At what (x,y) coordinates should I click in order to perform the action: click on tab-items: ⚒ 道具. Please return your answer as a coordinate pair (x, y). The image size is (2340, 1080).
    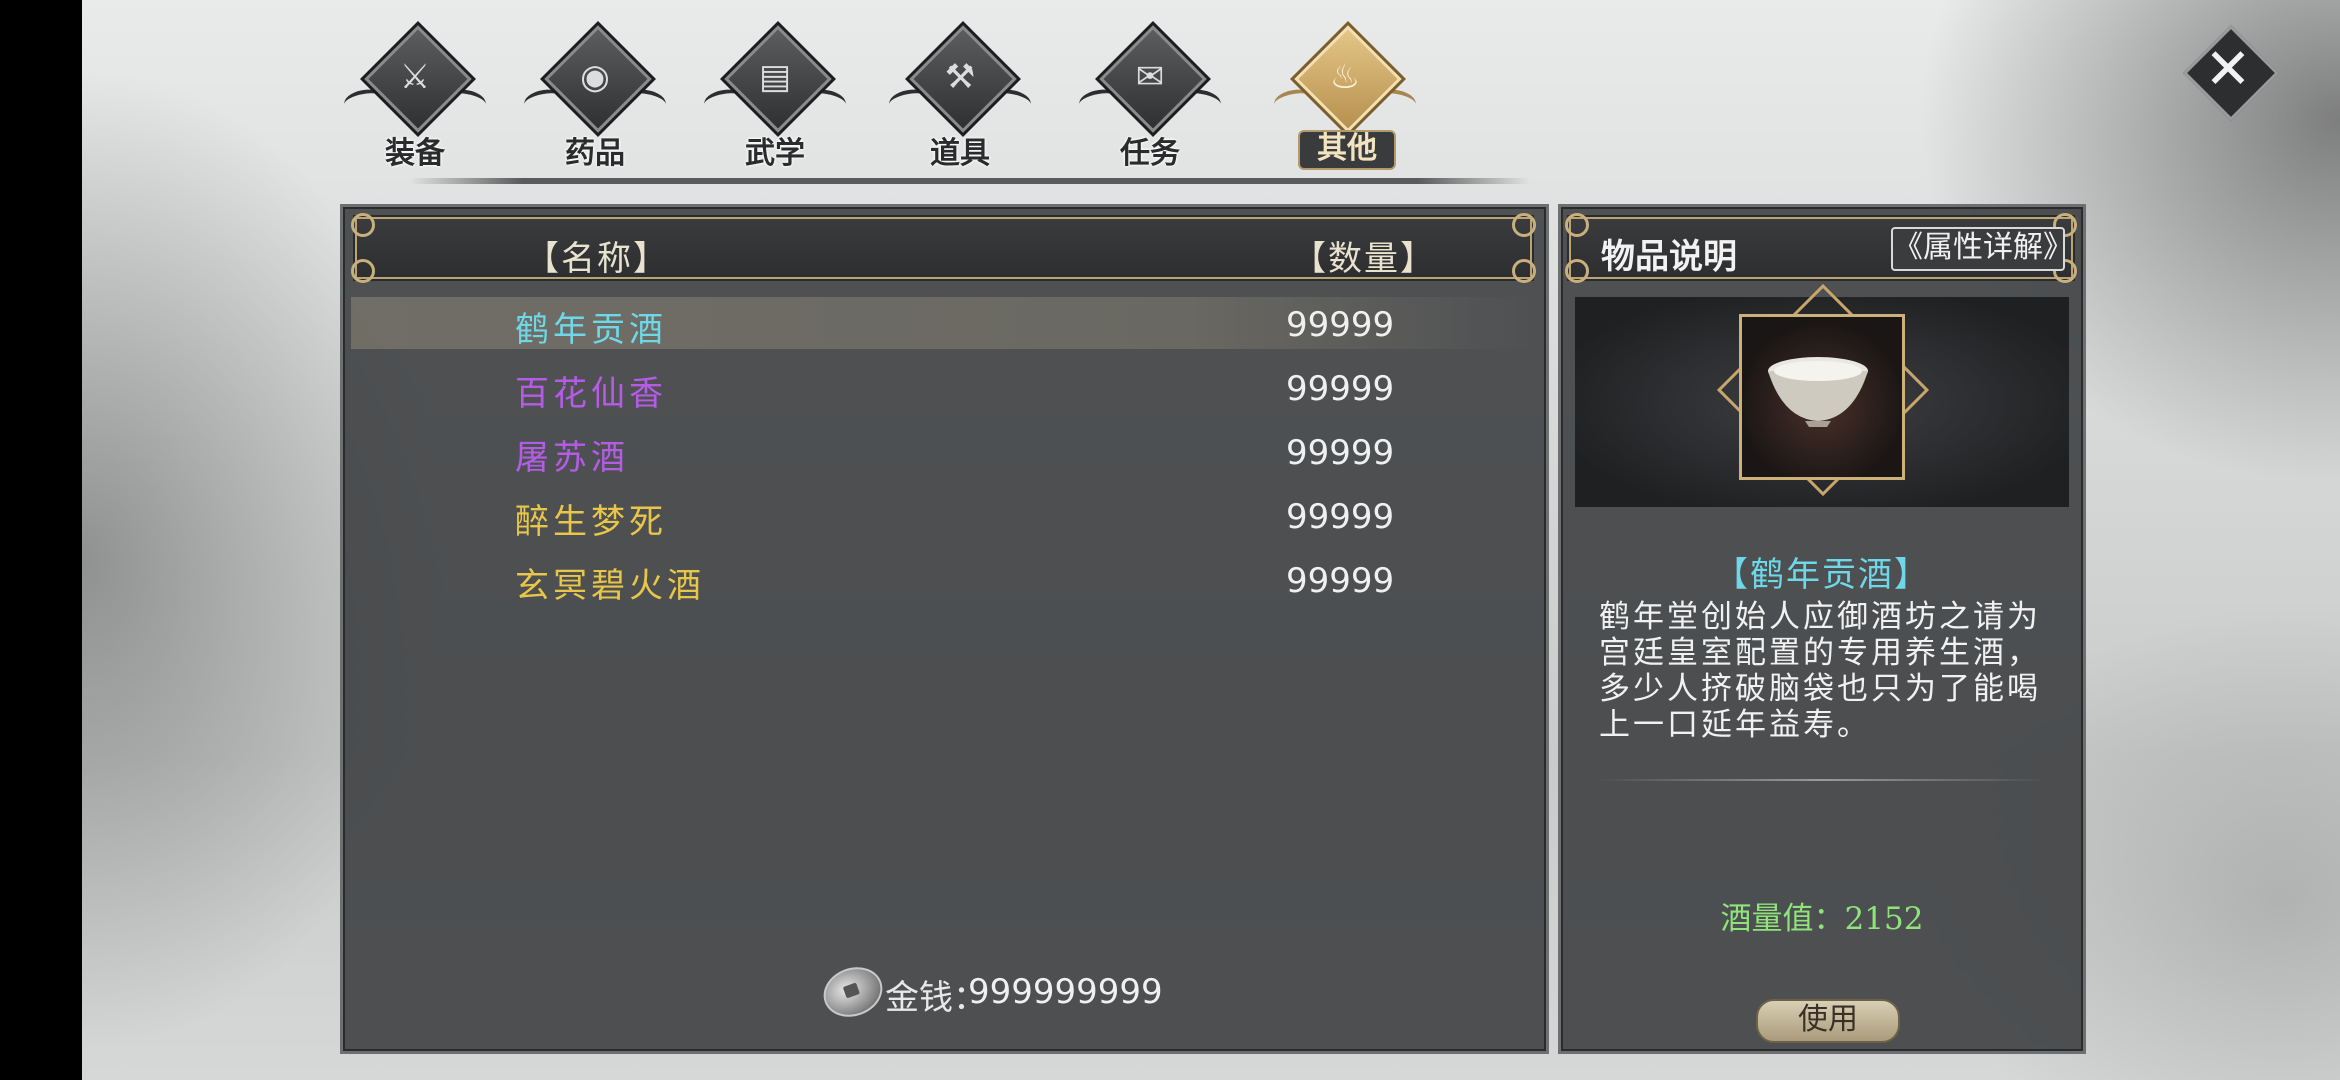
    Looking at the image, I should click on (960, 100).